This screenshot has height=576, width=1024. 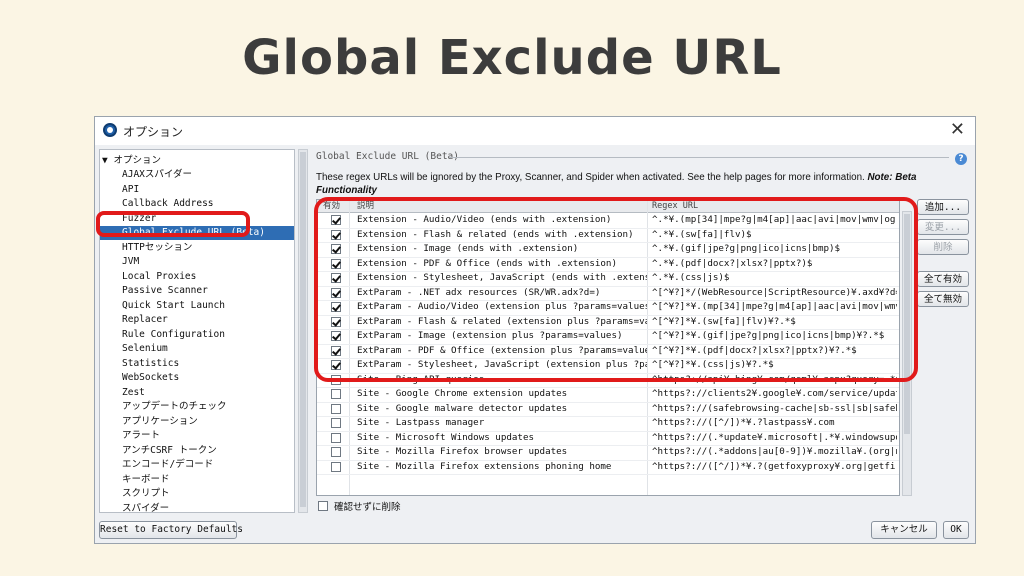 I want to click on disable-all-button: 全て無効, so click(x=943, y=299).